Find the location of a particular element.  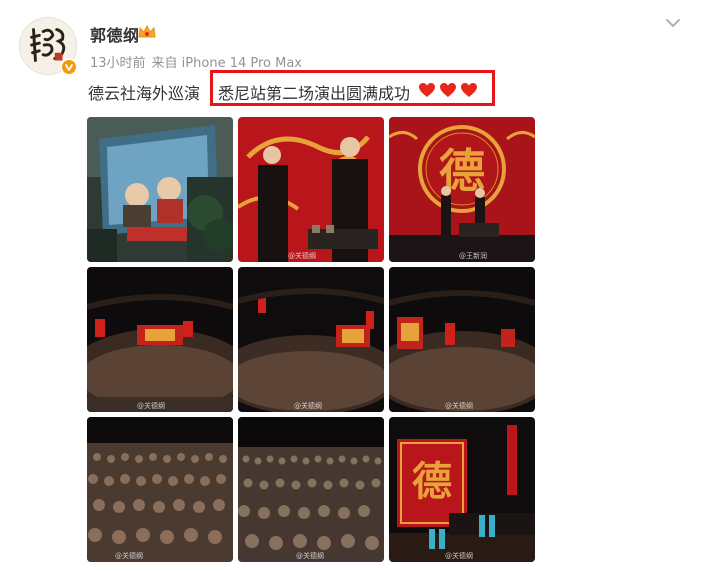

photo-watermark: @王新润 is located at coordinates (473, 256).